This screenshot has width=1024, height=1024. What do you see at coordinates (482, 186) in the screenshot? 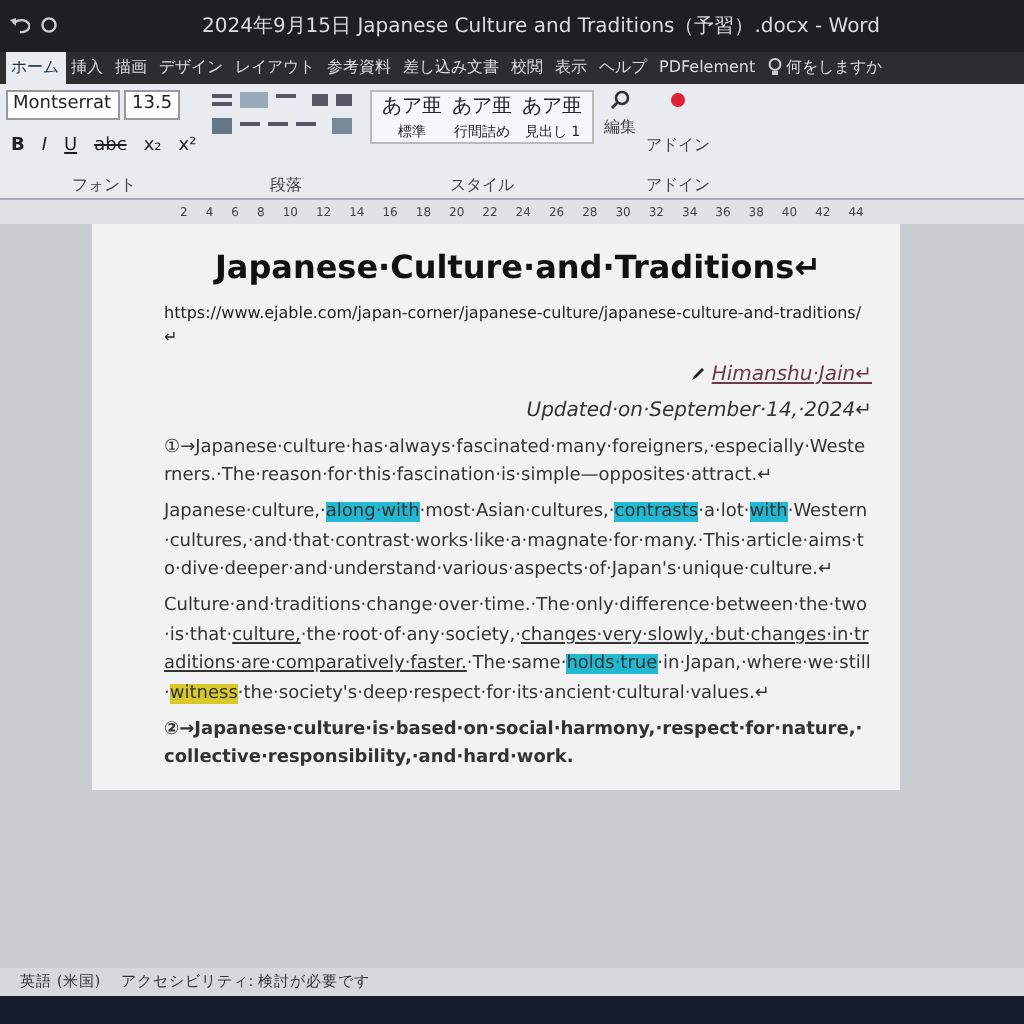
I see `group-label: スタイル` at bounding box center [482, 186].